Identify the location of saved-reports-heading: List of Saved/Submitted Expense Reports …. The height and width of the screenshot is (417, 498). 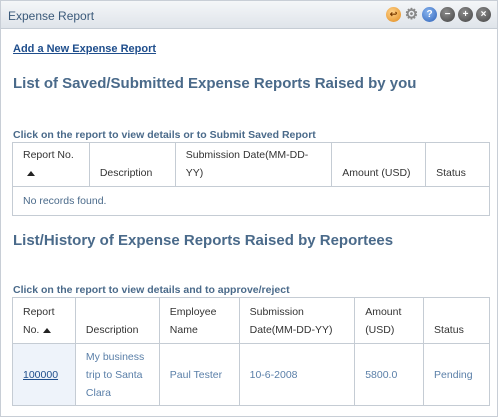
(215, 83).